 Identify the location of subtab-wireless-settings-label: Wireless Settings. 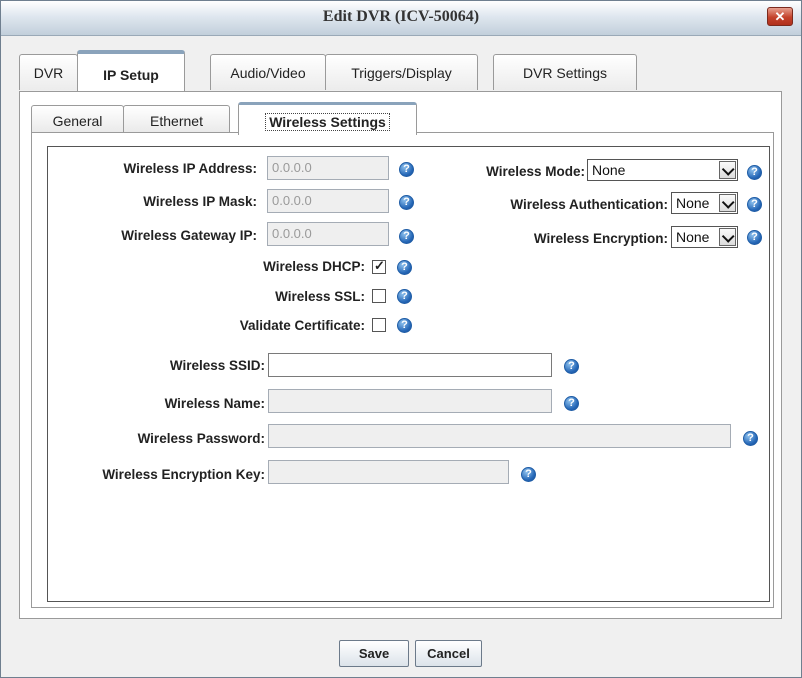
(327, 122).